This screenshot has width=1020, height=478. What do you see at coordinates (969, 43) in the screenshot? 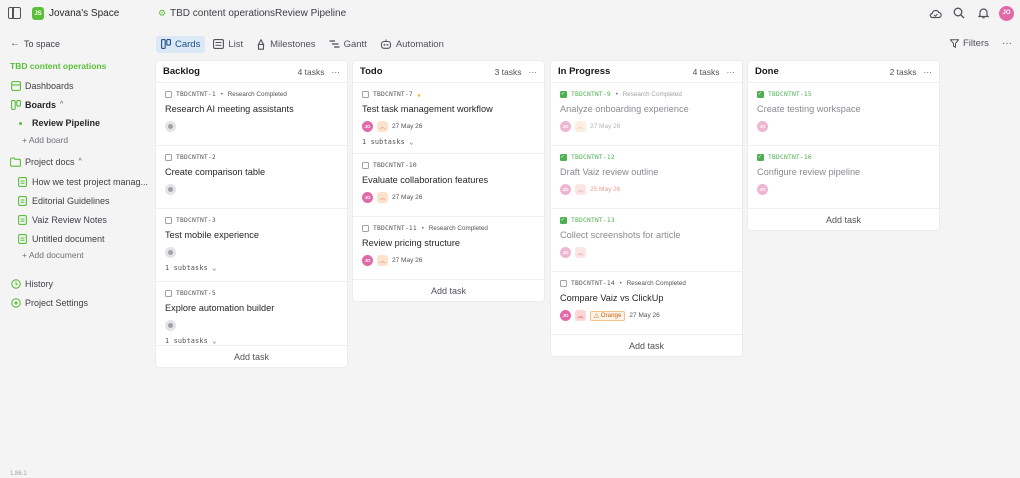
I see `filters-button: Filters` at bounding box center [969, 43].